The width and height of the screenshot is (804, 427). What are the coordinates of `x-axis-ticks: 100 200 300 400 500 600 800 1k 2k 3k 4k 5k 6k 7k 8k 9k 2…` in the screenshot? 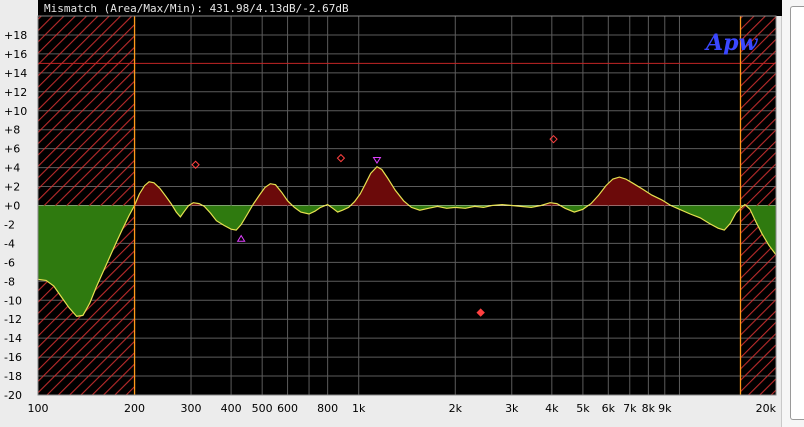 It's located at (402, 408).